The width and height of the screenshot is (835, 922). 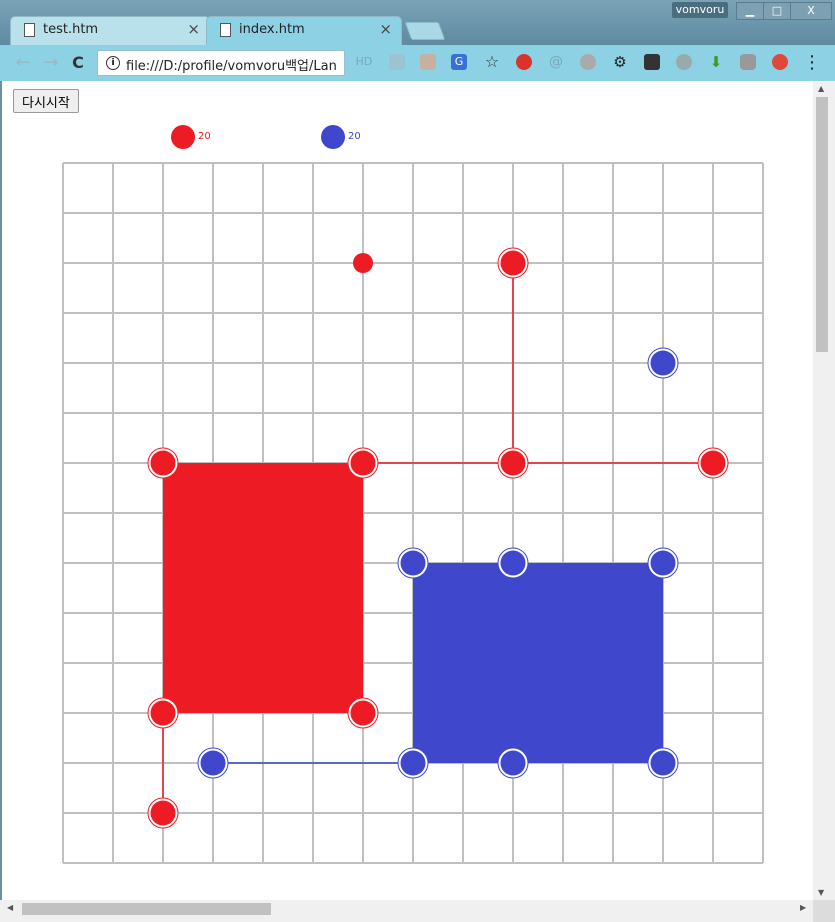 What do you see at coordinates (23, 63) in the screenshot?
I see `back-button: ←` at bounding box center [23, 63].